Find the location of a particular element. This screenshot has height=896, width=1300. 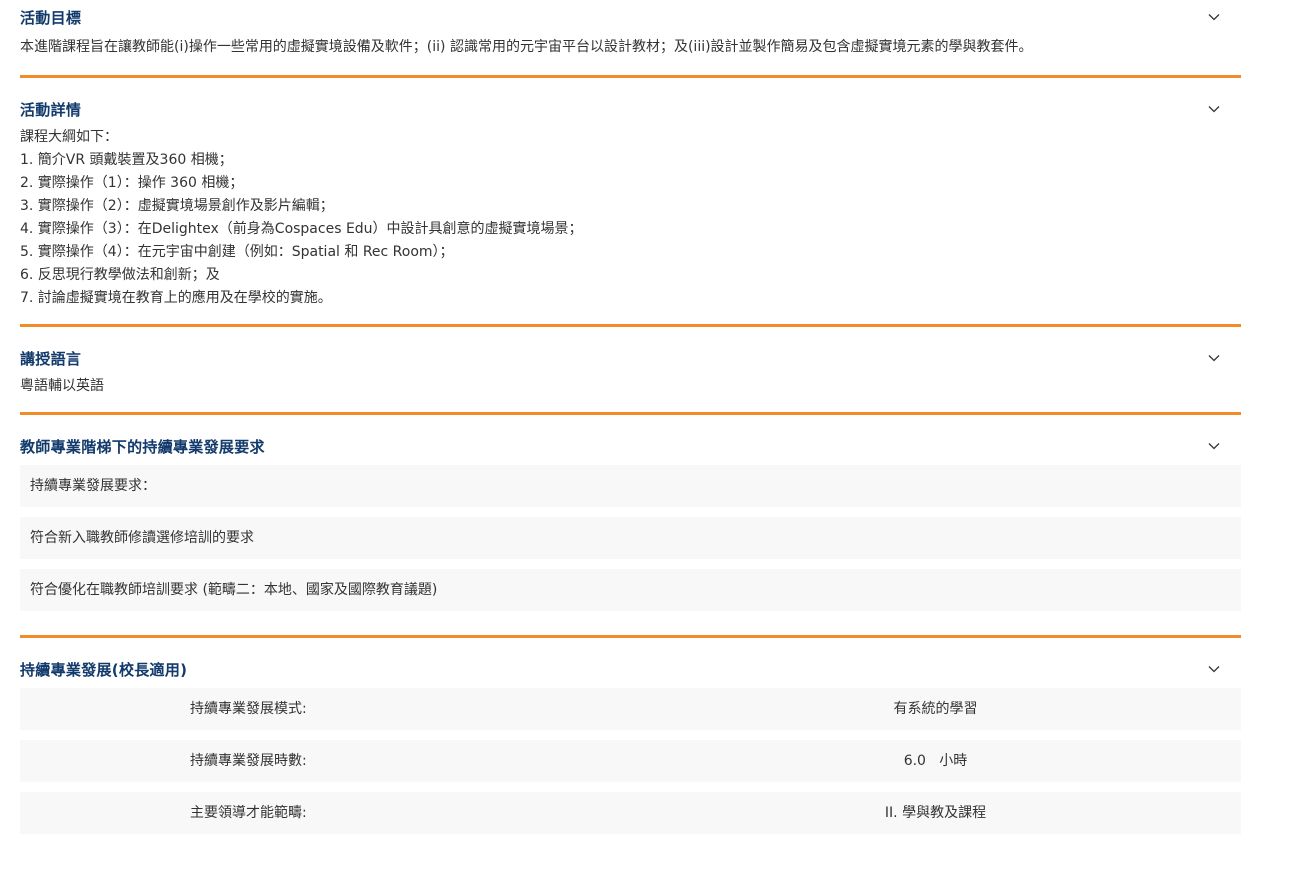

section-language: 講授語言 粵語輔以英語 is located at coordinates (630, 378).